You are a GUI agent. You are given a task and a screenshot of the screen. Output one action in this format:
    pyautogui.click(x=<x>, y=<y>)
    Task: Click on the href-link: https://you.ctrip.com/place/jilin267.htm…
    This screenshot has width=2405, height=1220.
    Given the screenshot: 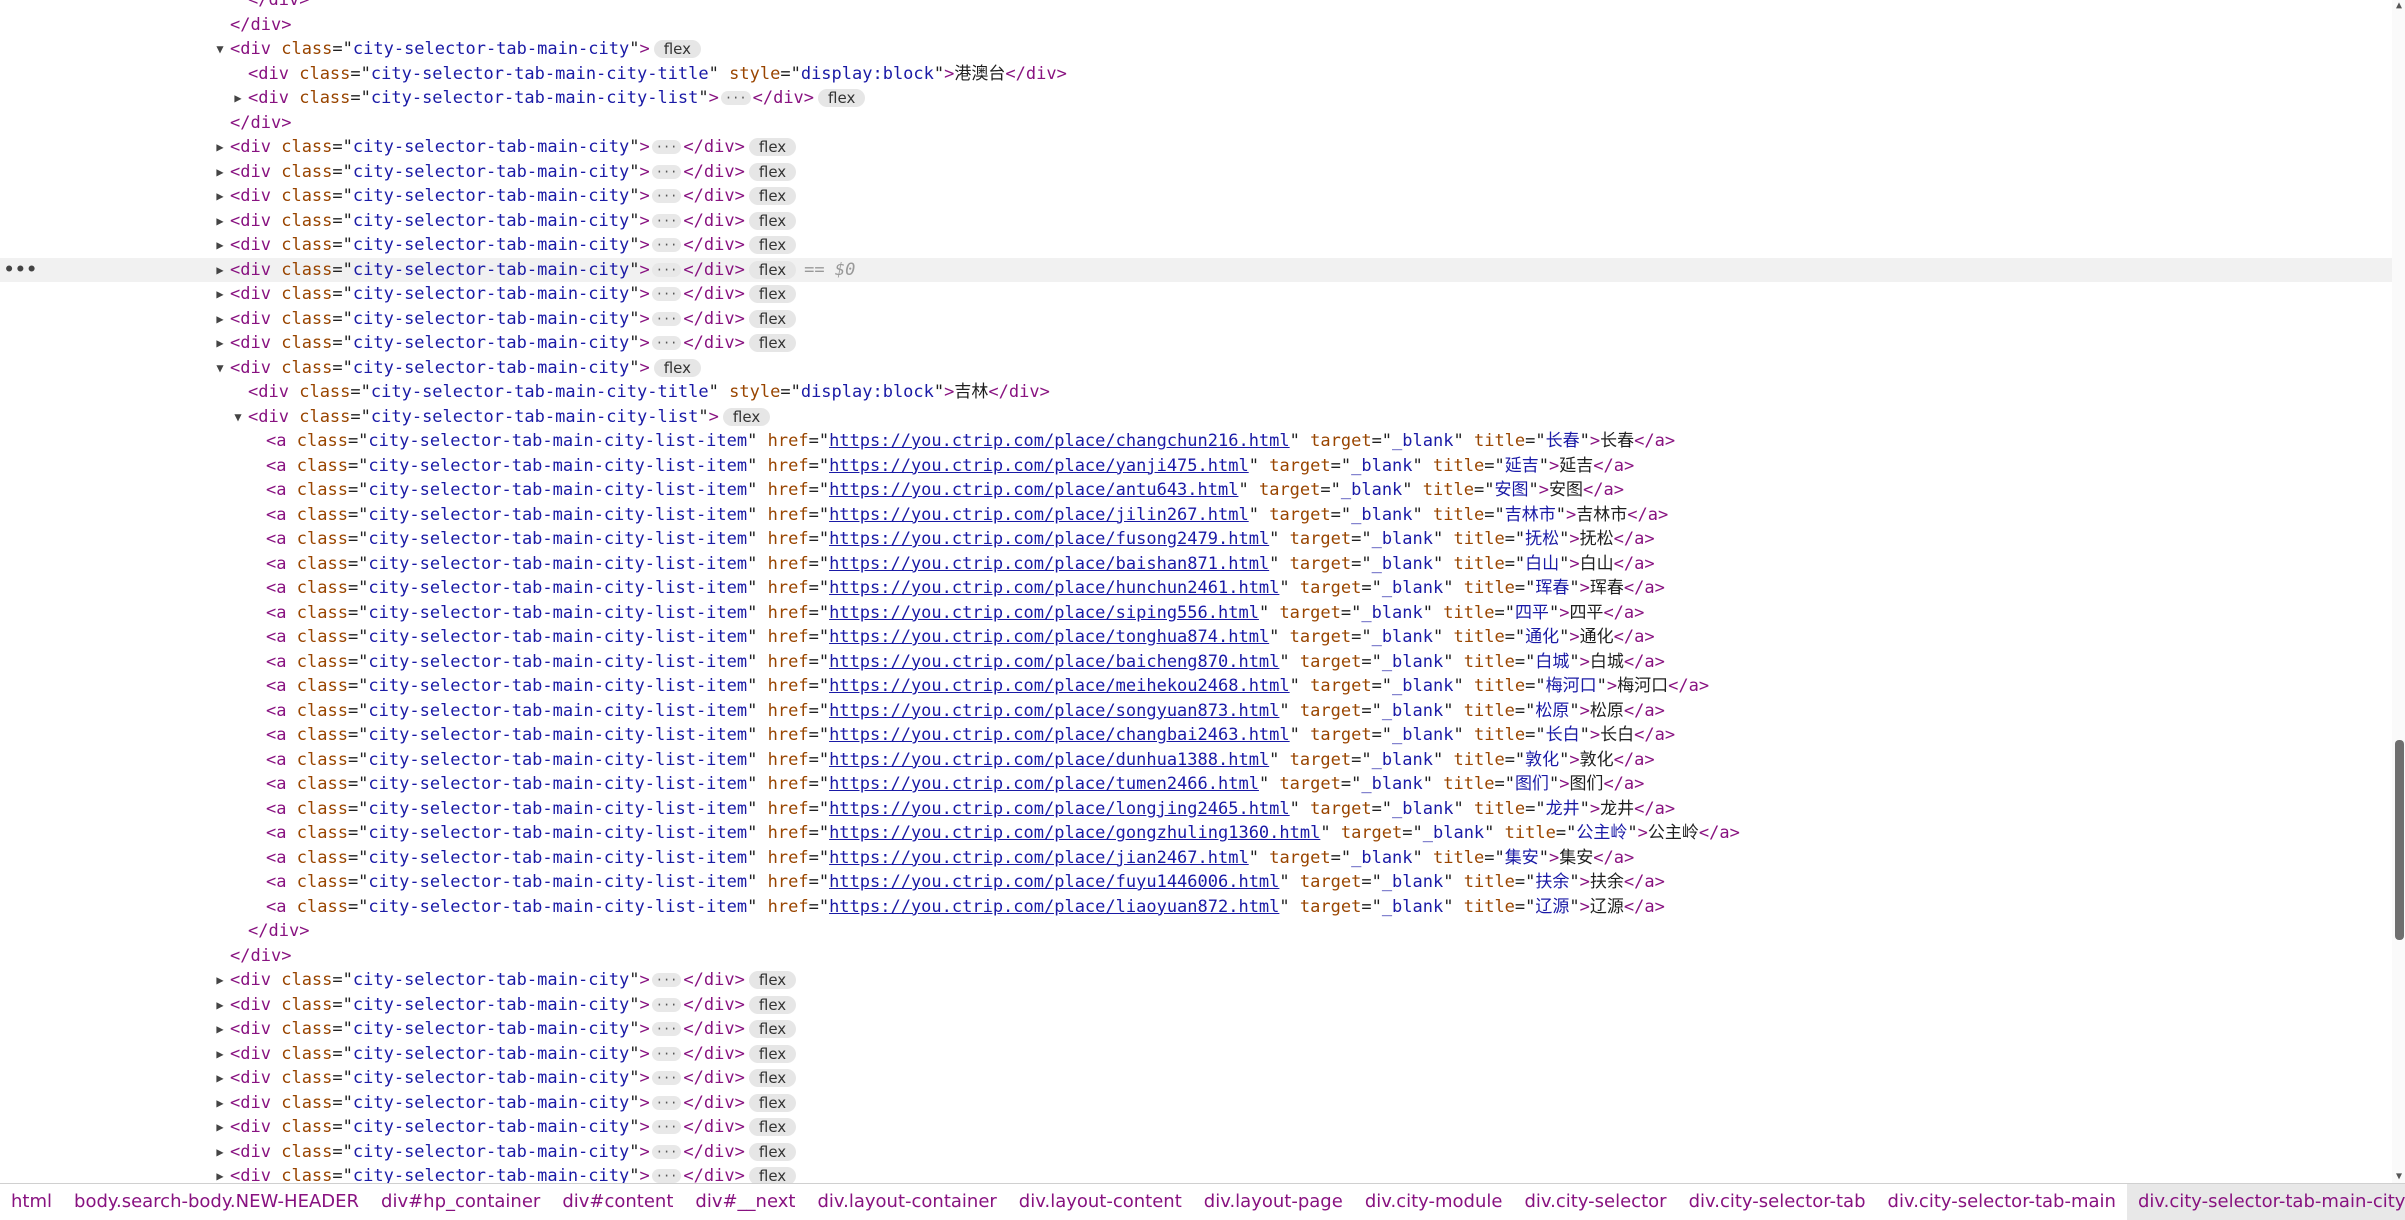 What is the action you would take?
    pyautogui.click(x=1039, y=515)
    